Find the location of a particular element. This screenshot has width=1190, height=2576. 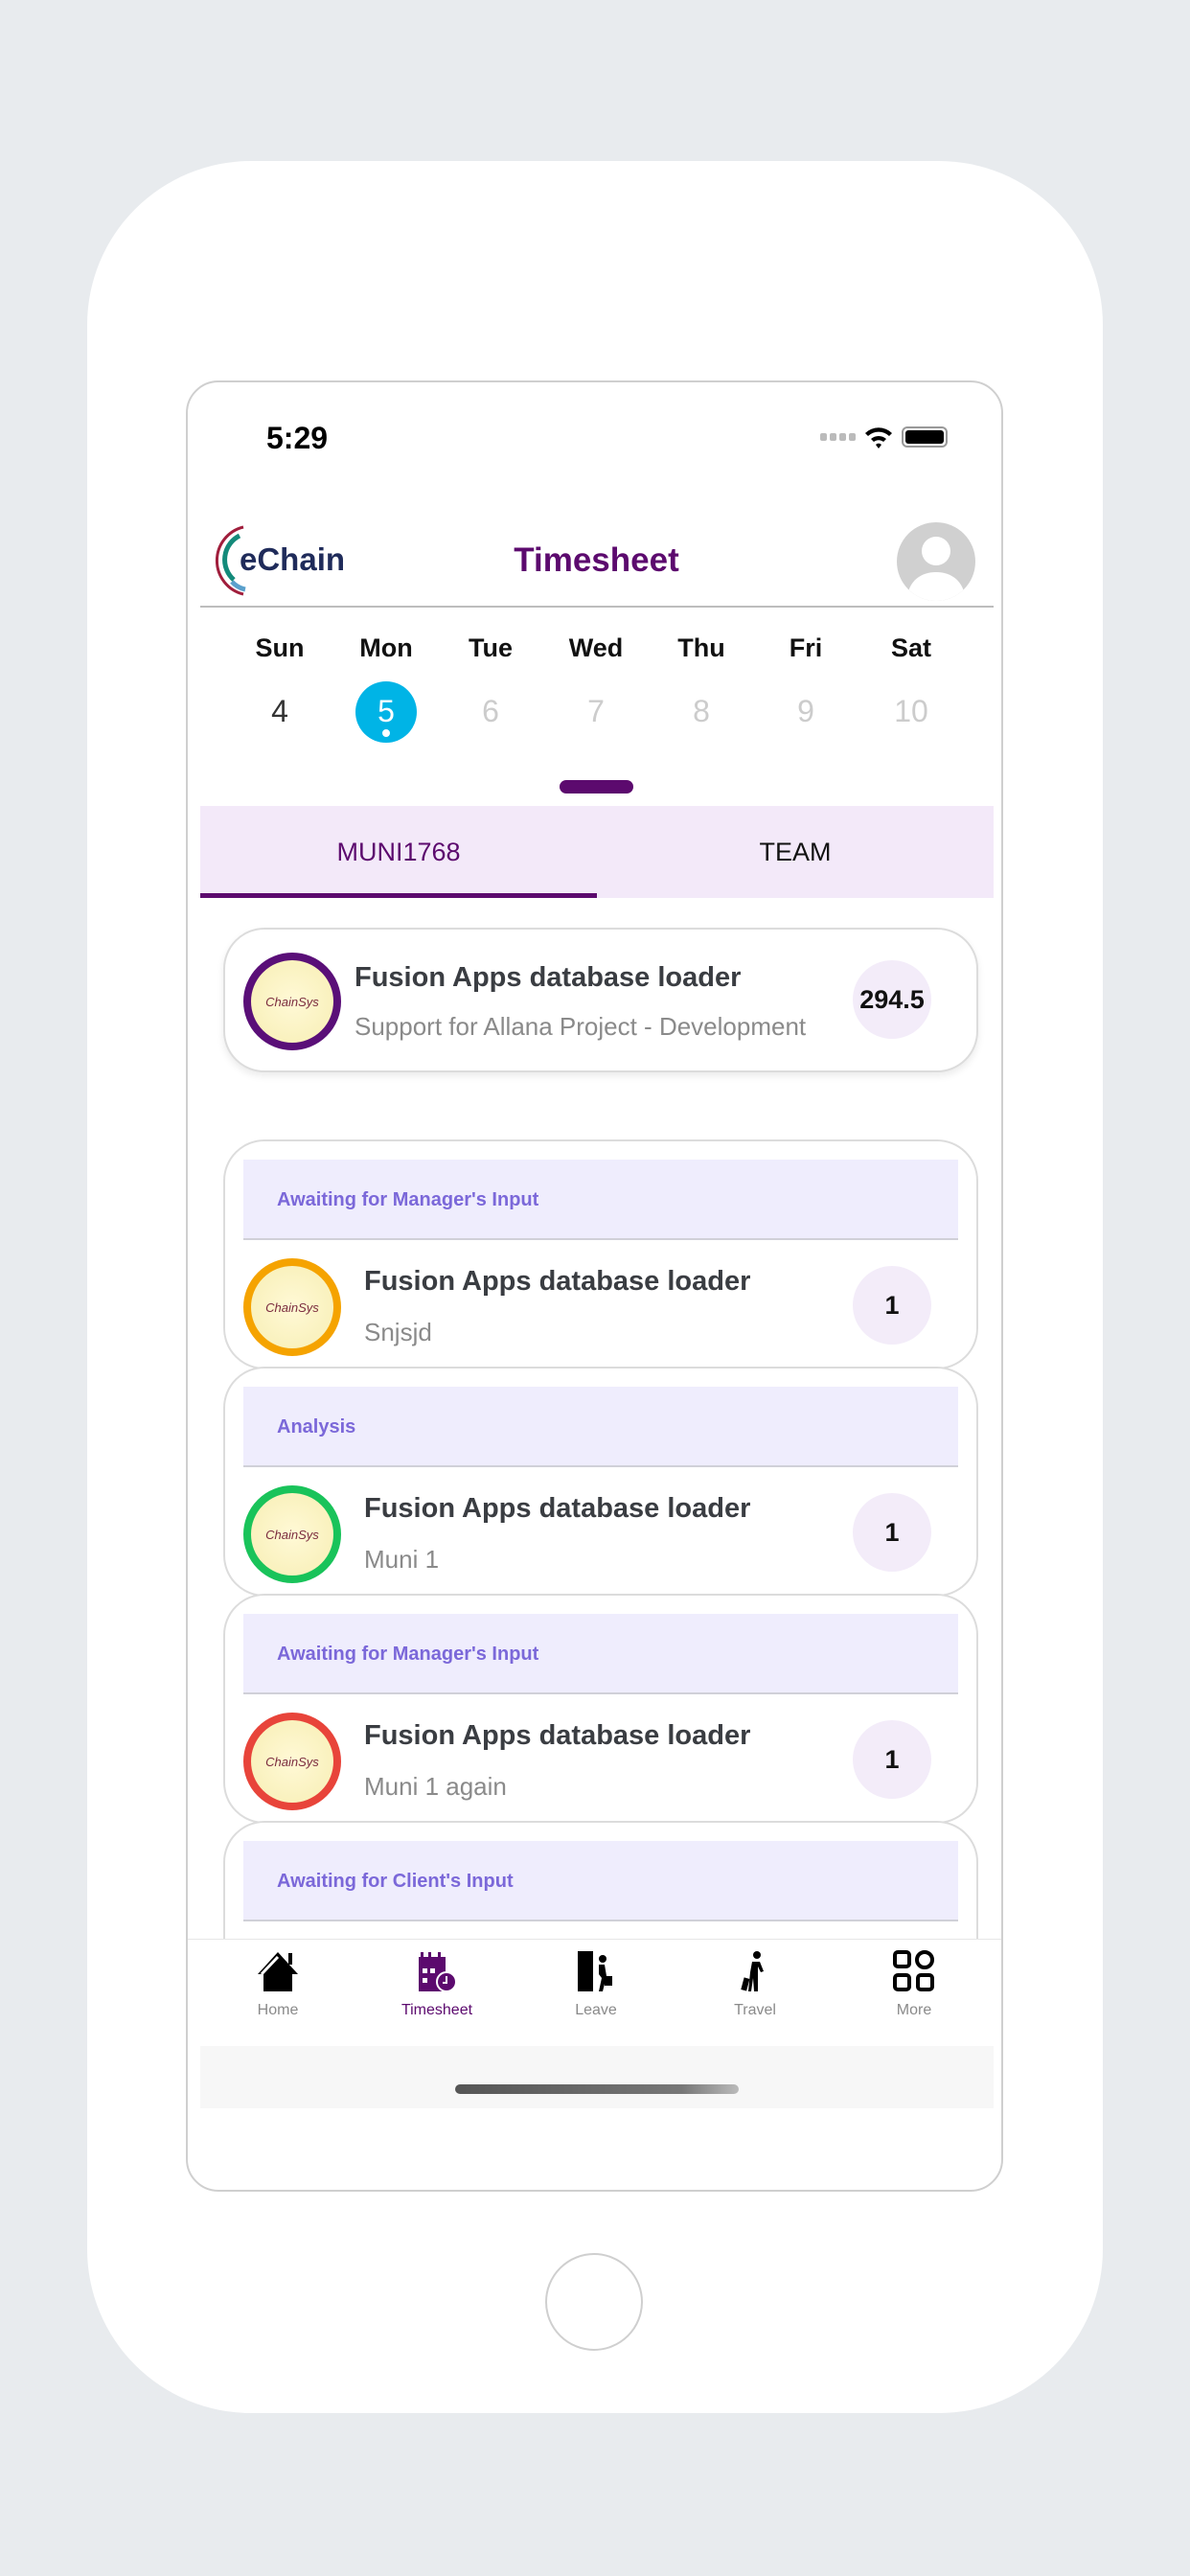

wifi-icon is located at coordinates (879, 437).